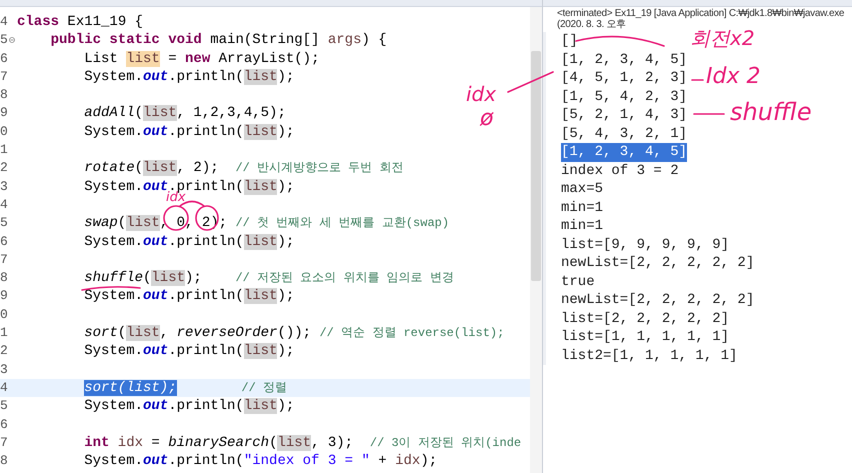  I want to click on console-output-line: max=5, so click(582, 189).